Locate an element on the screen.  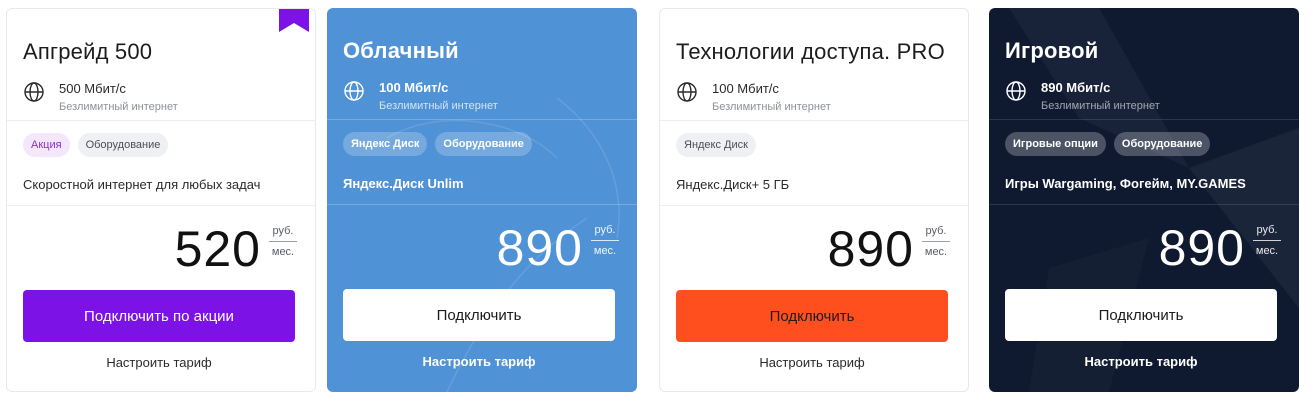
speed-value: 890 Мбит/с is located at coordinates (1076, 87).